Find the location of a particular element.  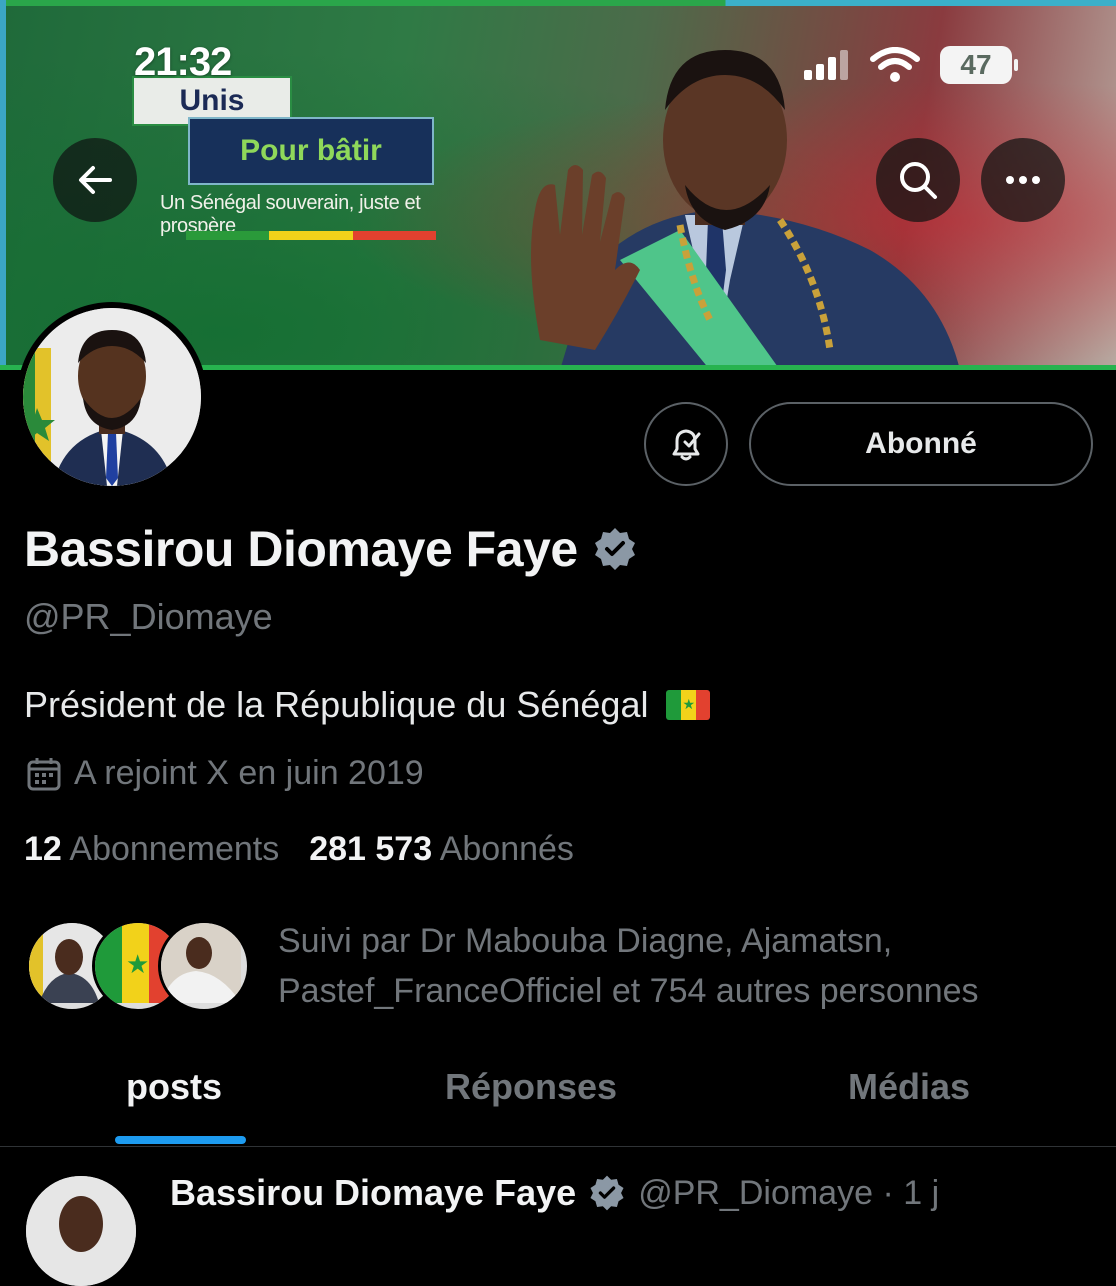

profile-name: Bassirou Diomaye Faye is located at coordinates (301, 549).